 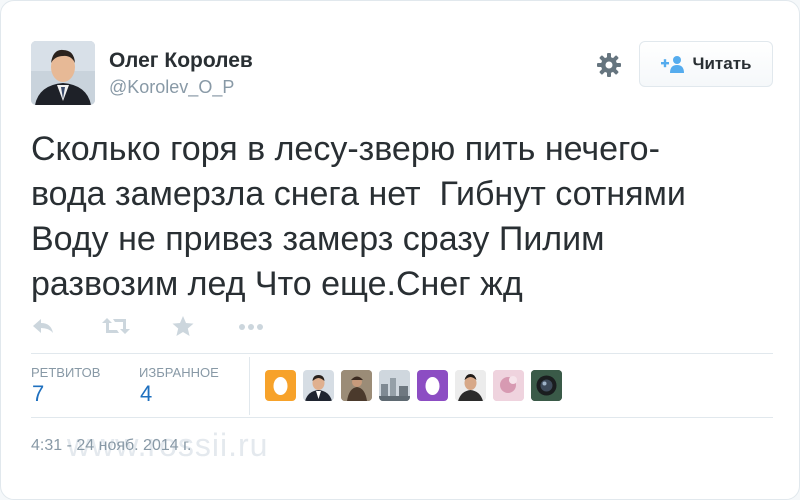 What do you see at coordinates (318, 239) in the screenshot?
I see `tweet-line: Воду не привез замерз сразу Пилим` at bounding box center [318, 239].